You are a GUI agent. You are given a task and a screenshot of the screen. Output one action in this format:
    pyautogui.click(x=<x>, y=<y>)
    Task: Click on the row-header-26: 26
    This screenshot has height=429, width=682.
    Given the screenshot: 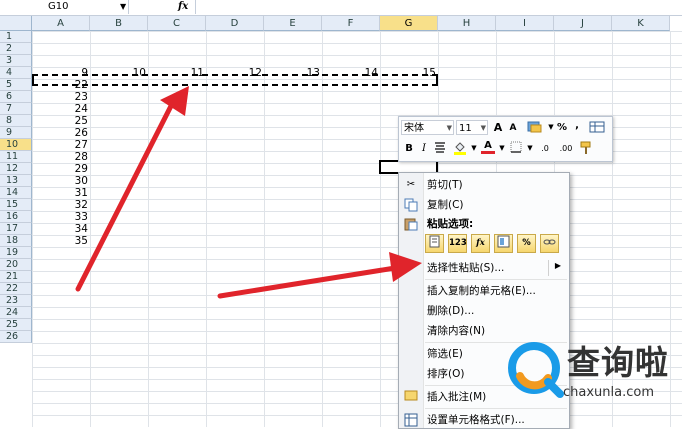 What is the action you would take?
    pyautogui.click(x=16, y=337)
    